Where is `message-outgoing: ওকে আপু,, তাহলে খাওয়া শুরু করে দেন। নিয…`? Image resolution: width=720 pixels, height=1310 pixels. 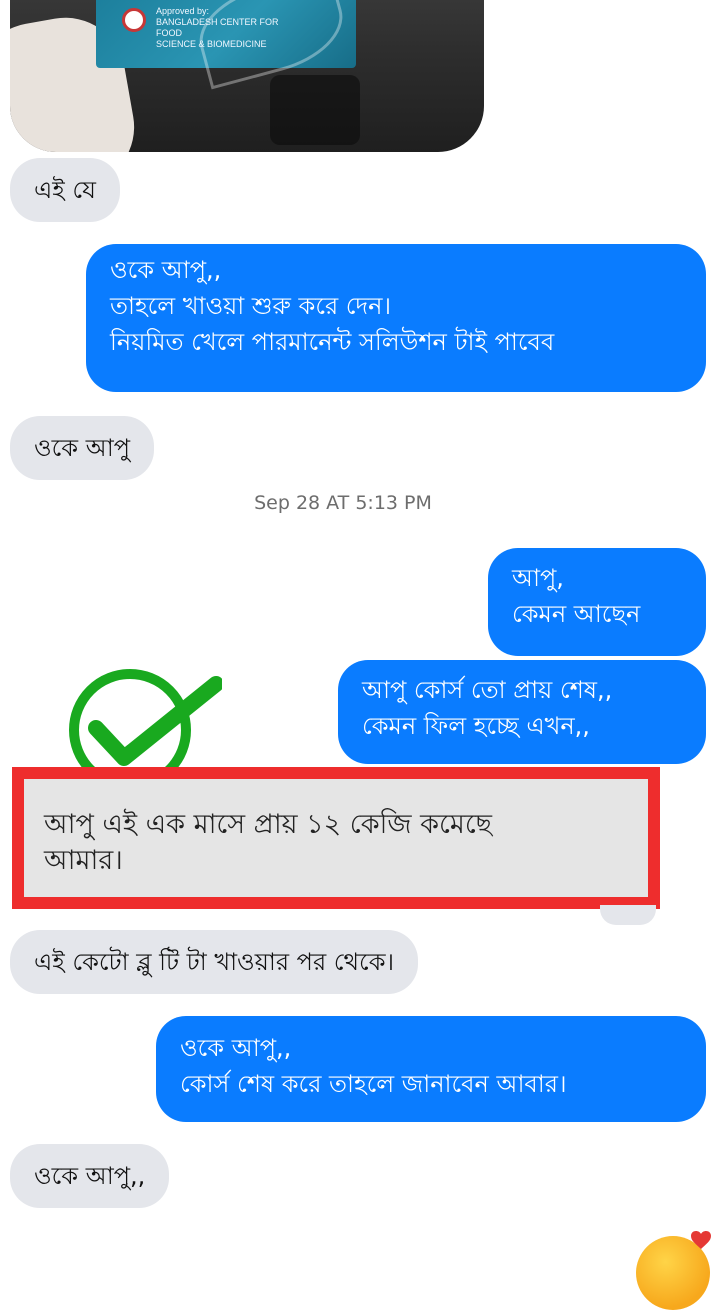
message-outgoing: ওকে আপু,, তাহলে খাওয়া শুরু করে দেন। নিয… is located at coordinates (396, 318).